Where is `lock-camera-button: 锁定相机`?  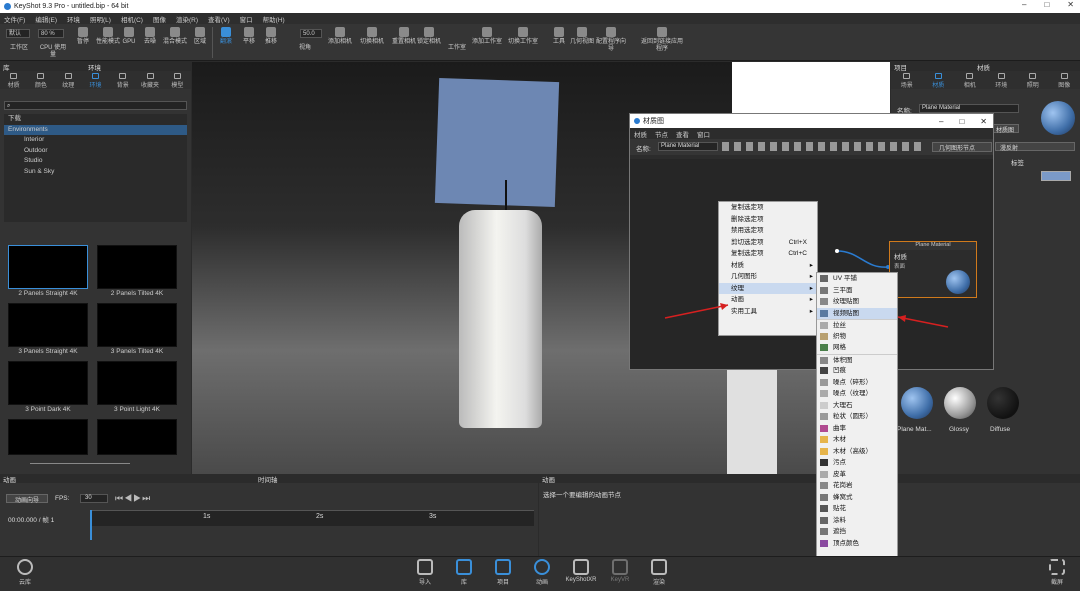 lock-camera-button: 锁定相机 is located at coordinates (429, 36).